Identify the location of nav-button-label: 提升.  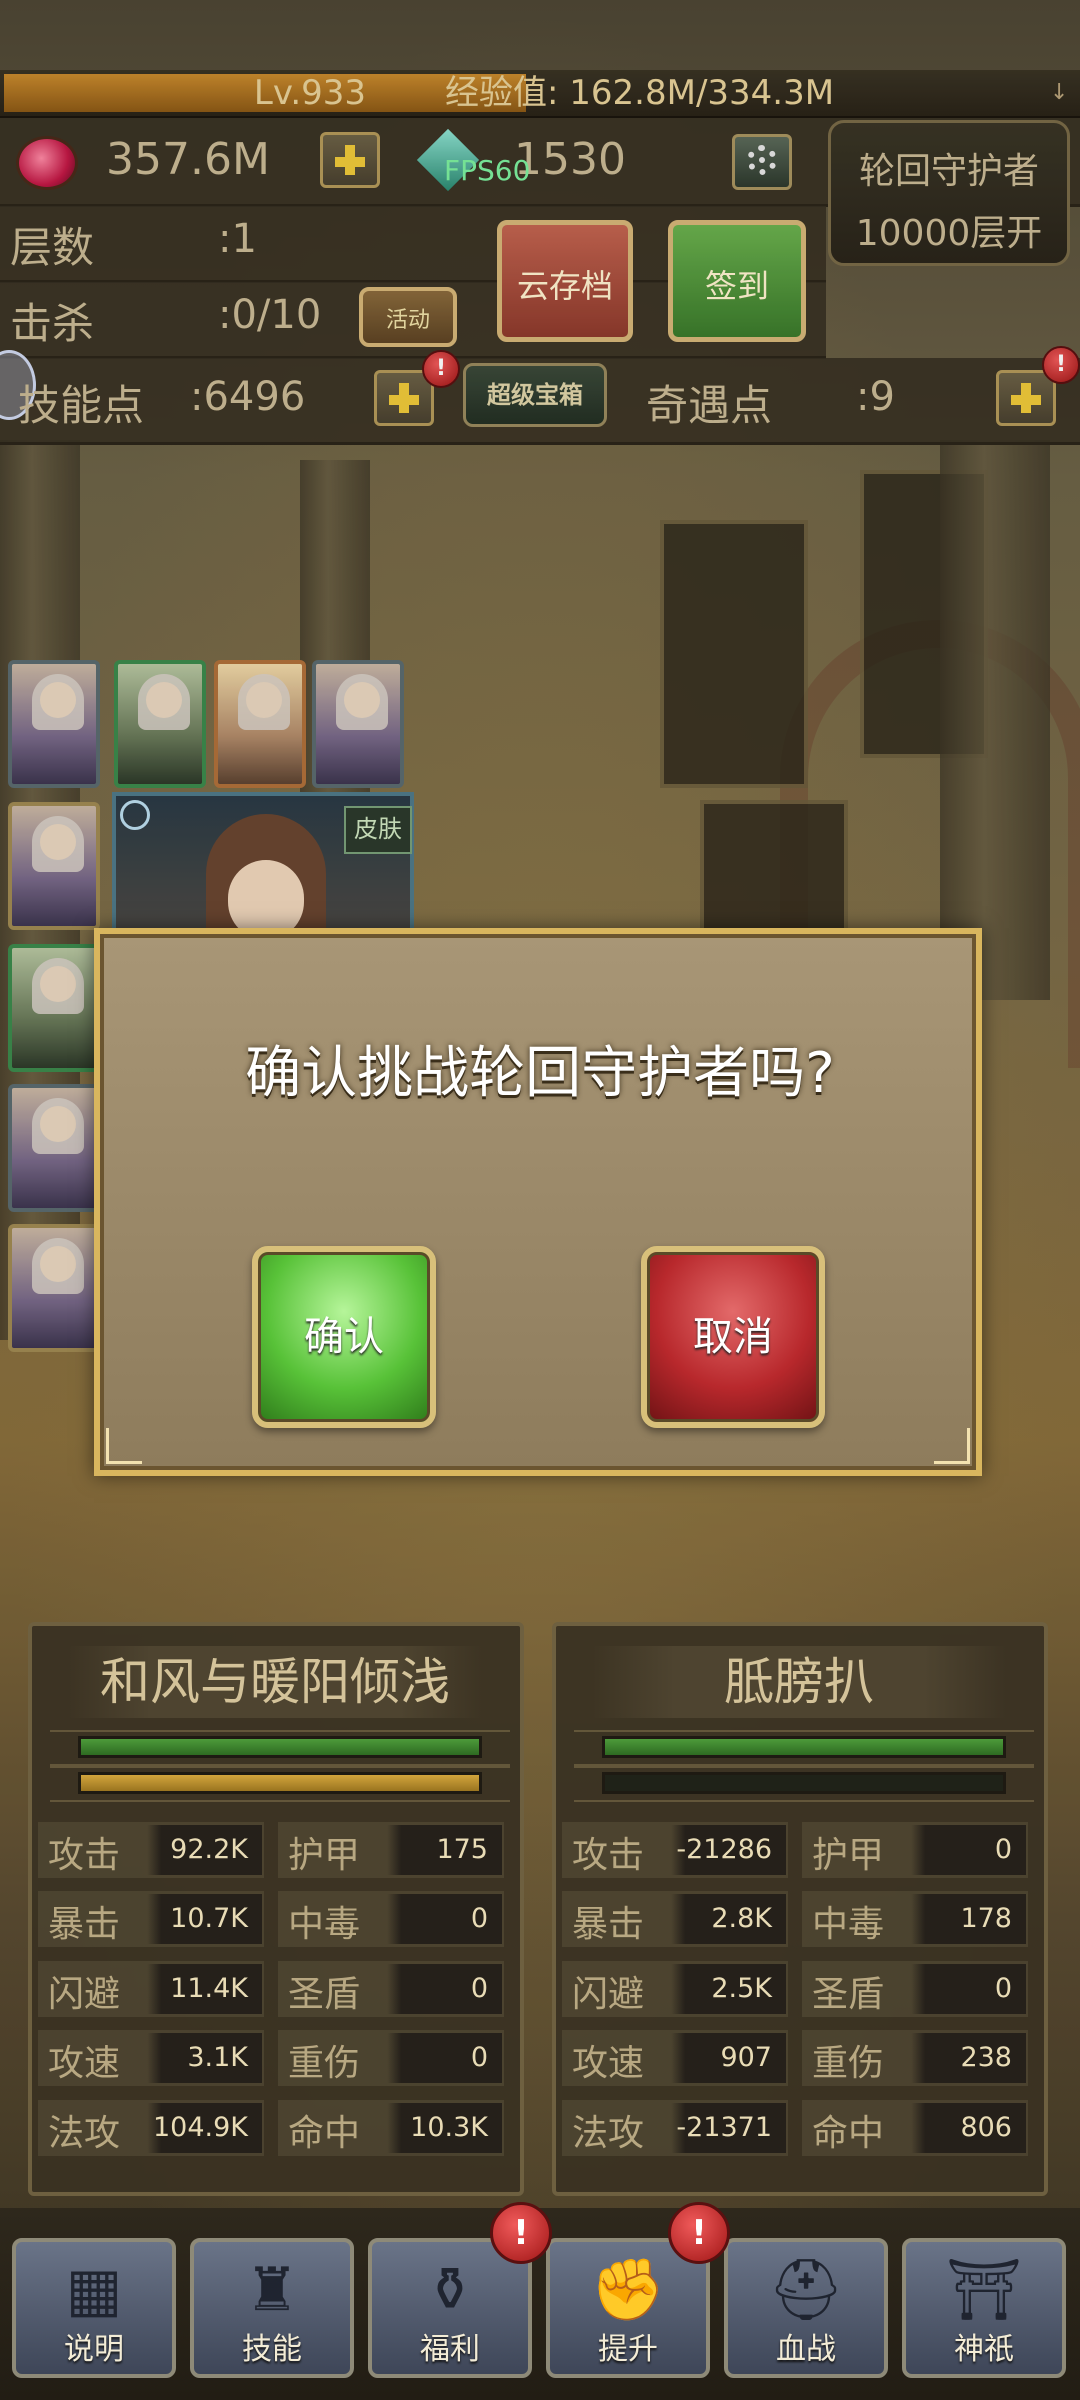
(628, 2349).